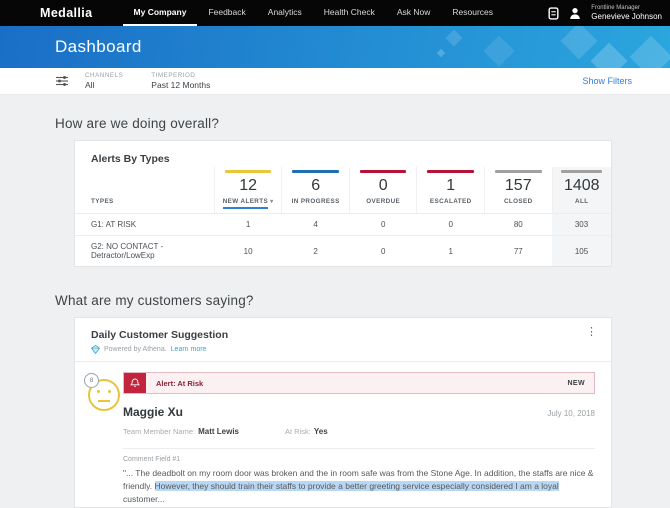 This screenshot has width=670, height=508. Describe the element at coordinates (359, 448) in the screenshot. I see `divider` at that location.